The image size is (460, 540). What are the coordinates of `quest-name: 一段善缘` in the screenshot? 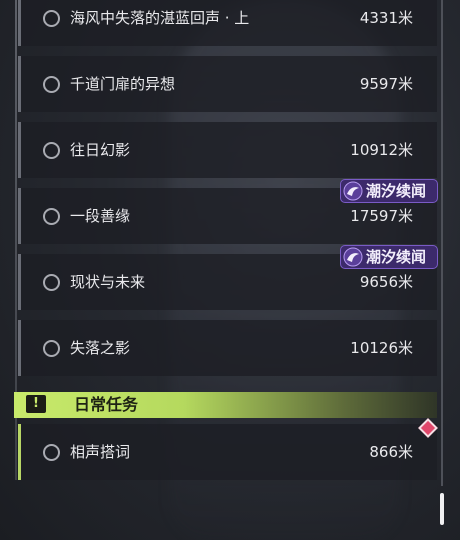 It's located at (100, 216).